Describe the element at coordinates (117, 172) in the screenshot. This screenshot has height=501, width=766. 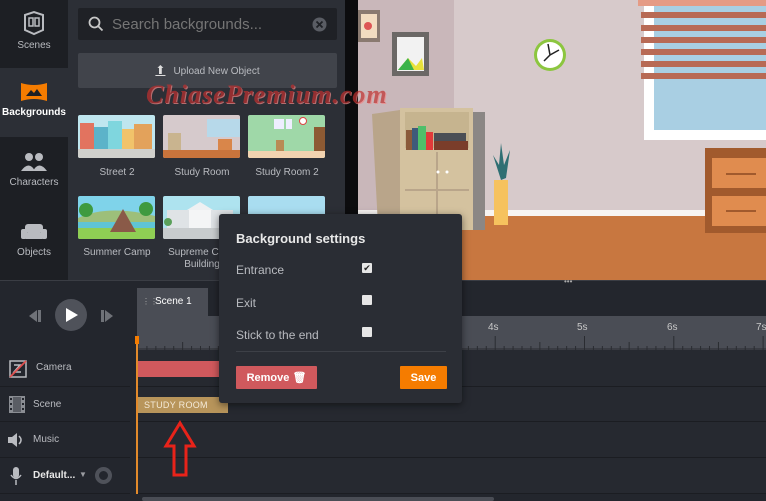
I see `background-label: Street 2` at that location.